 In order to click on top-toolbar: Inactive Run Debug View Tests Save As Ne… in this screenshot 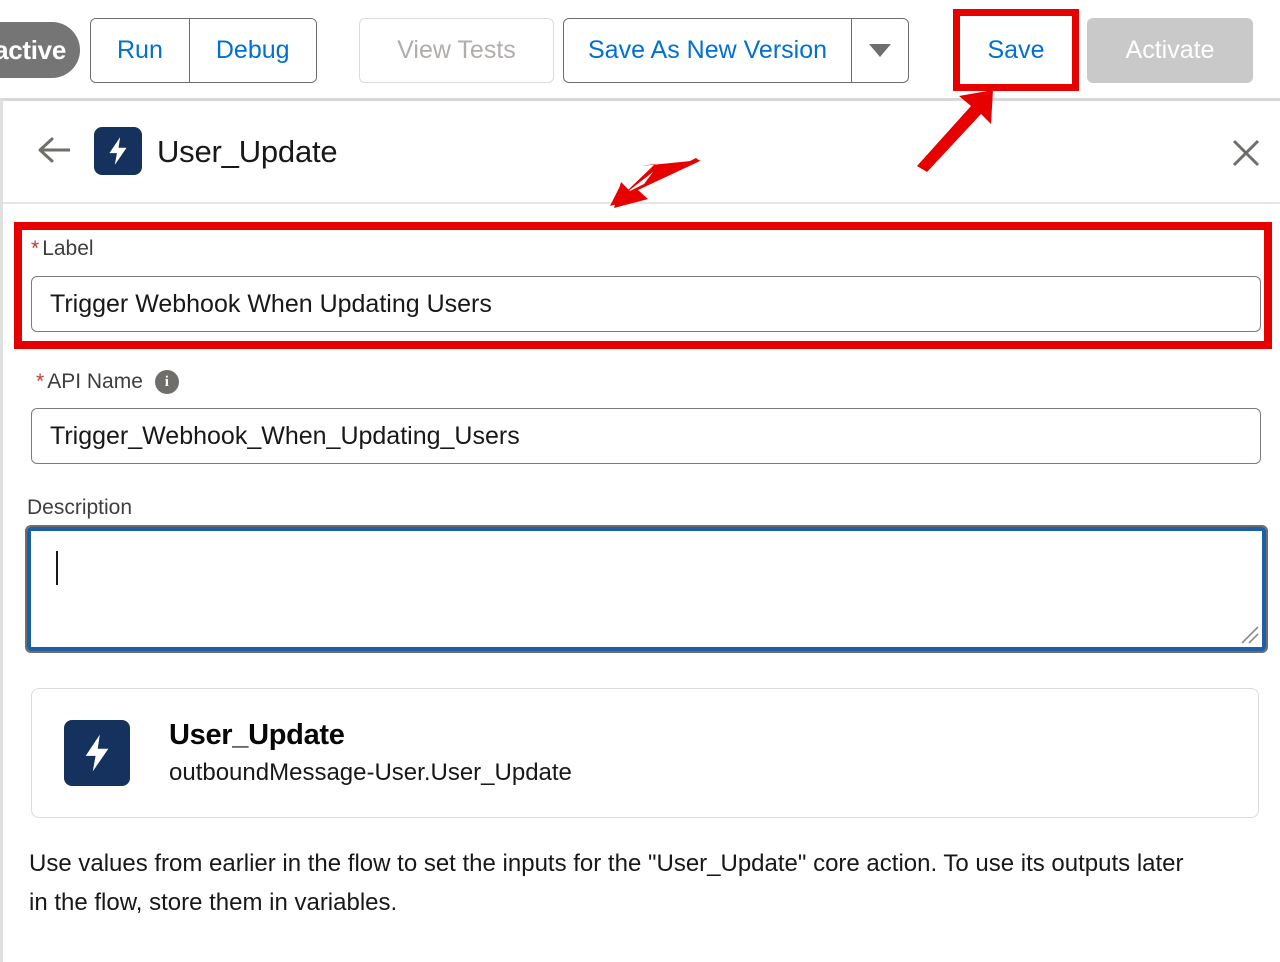, I will do `click(640, 50)`.